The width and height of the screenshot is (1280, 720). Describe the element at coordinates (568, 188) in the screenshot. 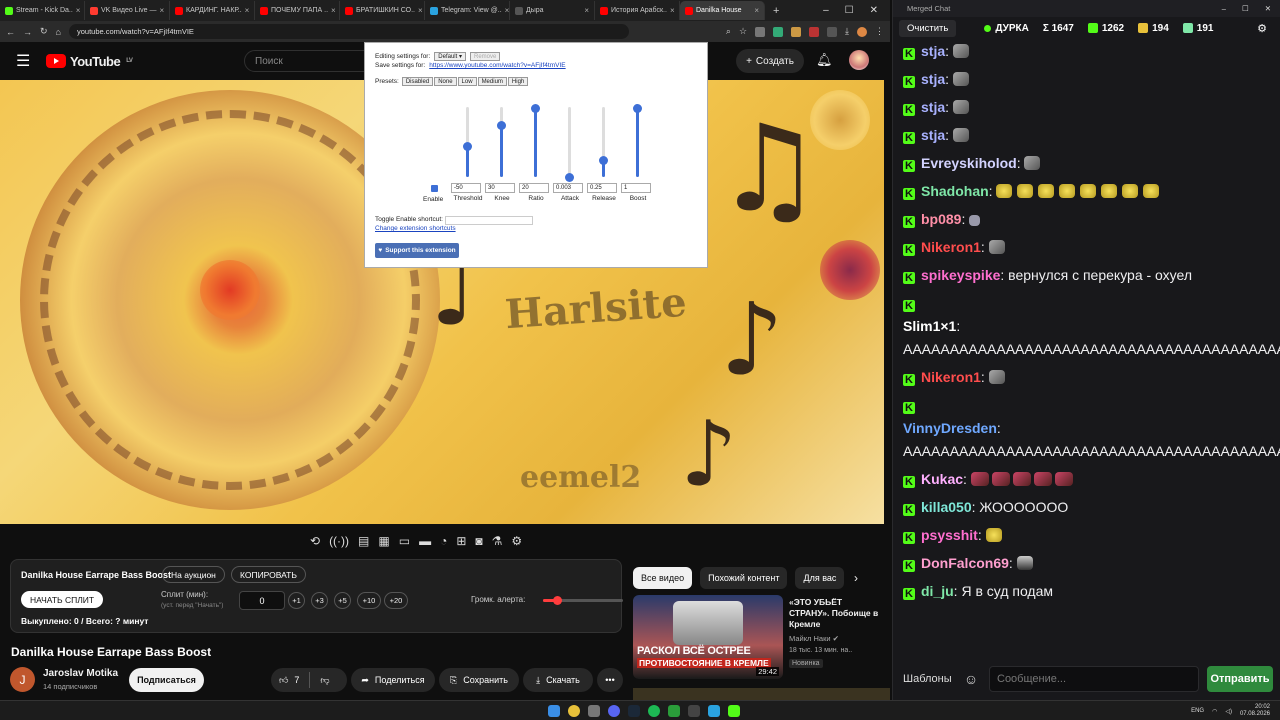

I see `slider-value-input: 0.003` at that location.